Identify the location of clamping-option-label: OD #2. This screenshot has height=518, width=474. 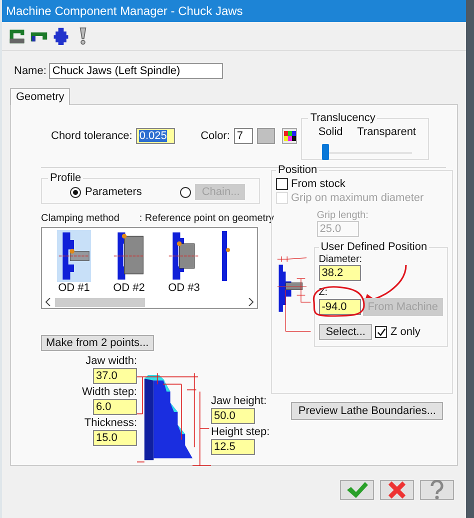
(129, 288).